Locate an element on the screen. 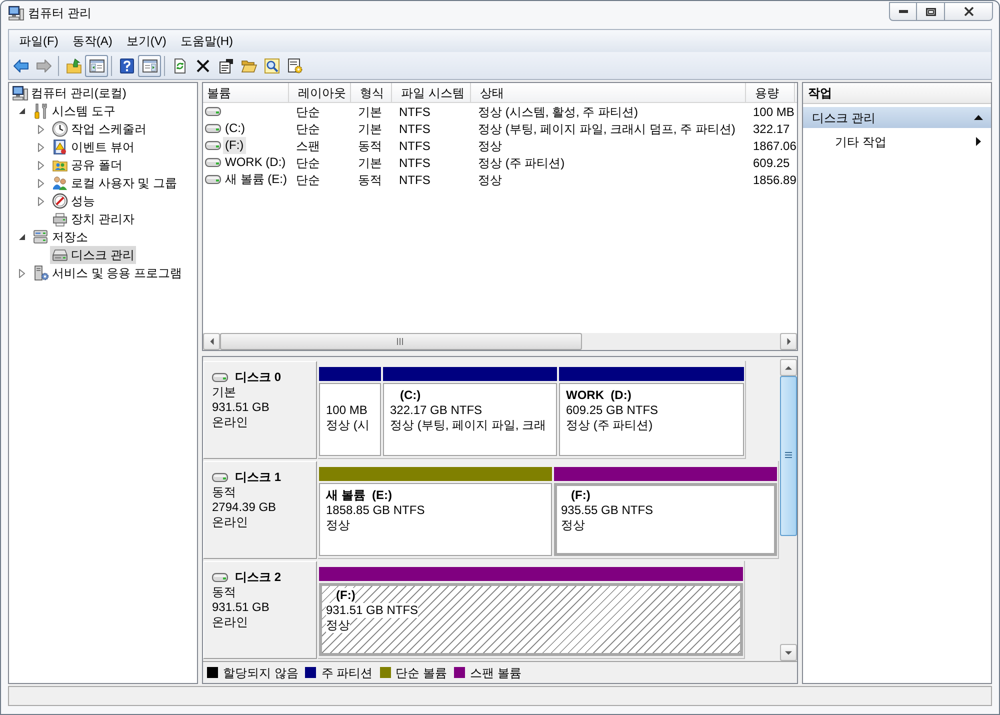 The image size is (1000, 715). caret-right-icon is located at coordinates (788, 341).